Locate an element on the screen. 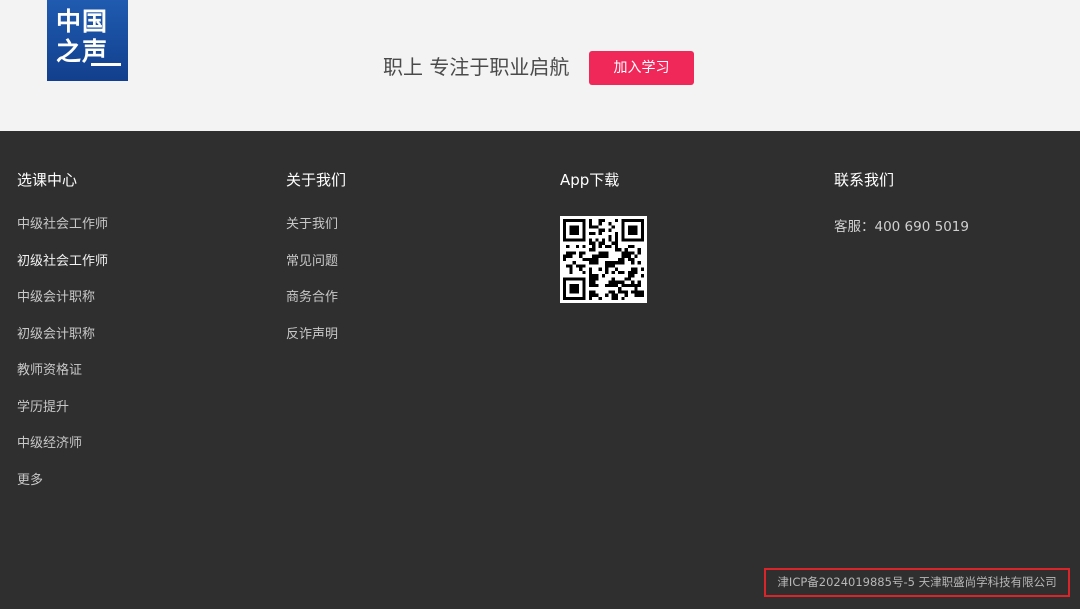  about-link: 常见问题 is located at coordinates (316, 270).